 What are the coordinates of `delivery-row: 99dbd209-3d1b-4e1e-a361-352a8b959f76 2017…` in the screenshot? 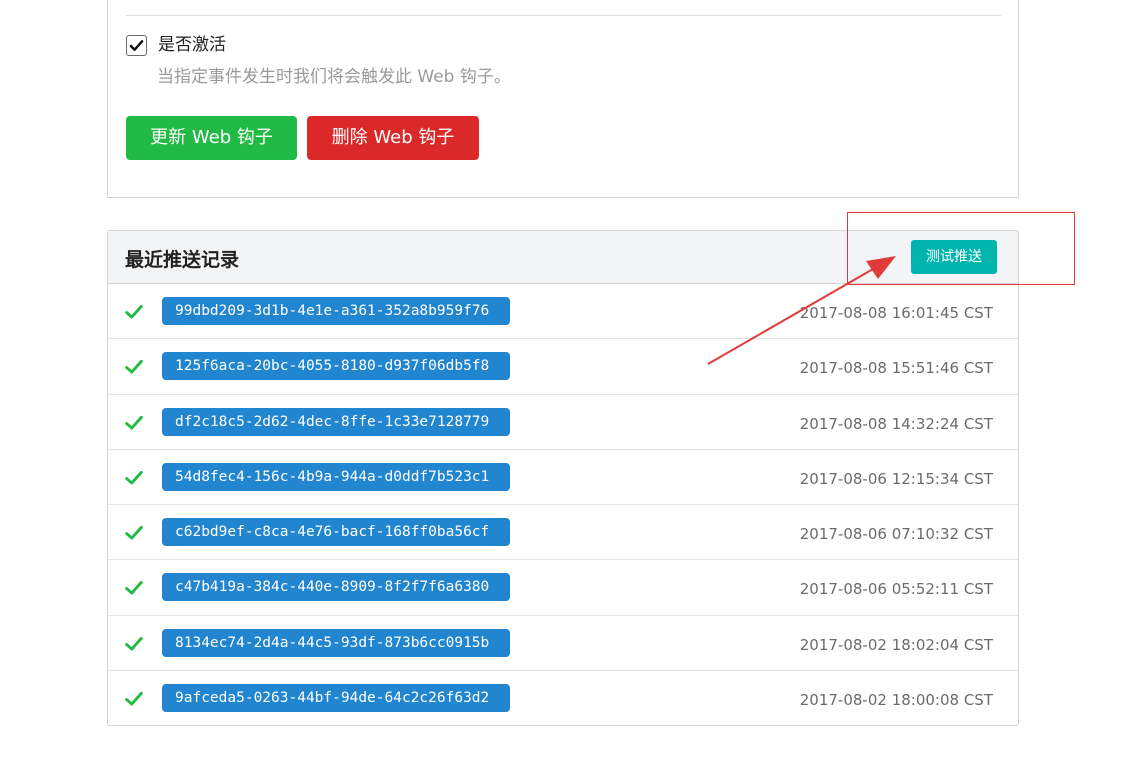 It's located at (563, 312).